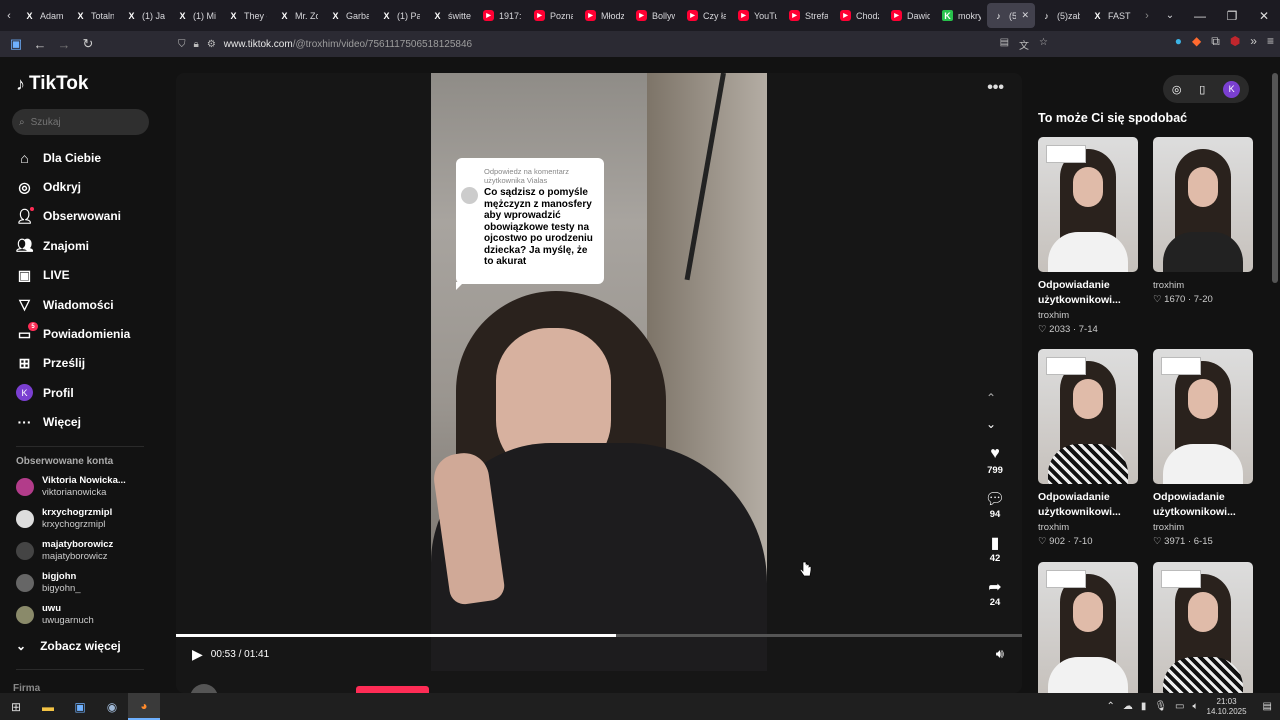  I want to click on more-options-icon: •••, so click(995, 88).